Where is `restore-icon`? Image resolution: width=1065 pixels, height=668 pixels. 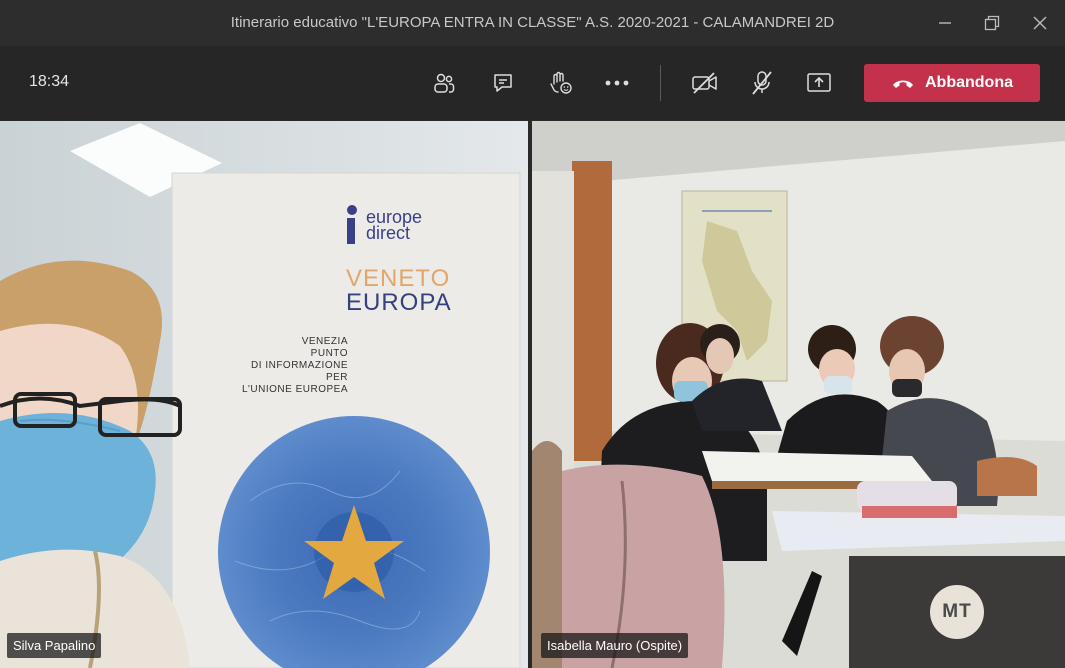
restore-icon is located at coordinates (992, 23).